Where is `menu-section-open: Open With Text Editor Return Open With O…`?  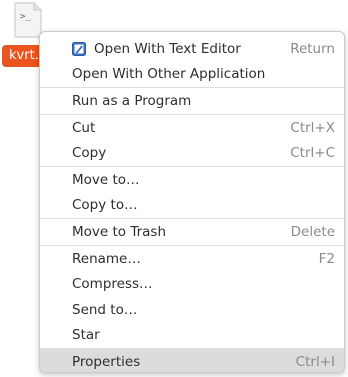
menu-section-open: Open With Text Editor Return Open With O… is located at coordinates (192, 62).